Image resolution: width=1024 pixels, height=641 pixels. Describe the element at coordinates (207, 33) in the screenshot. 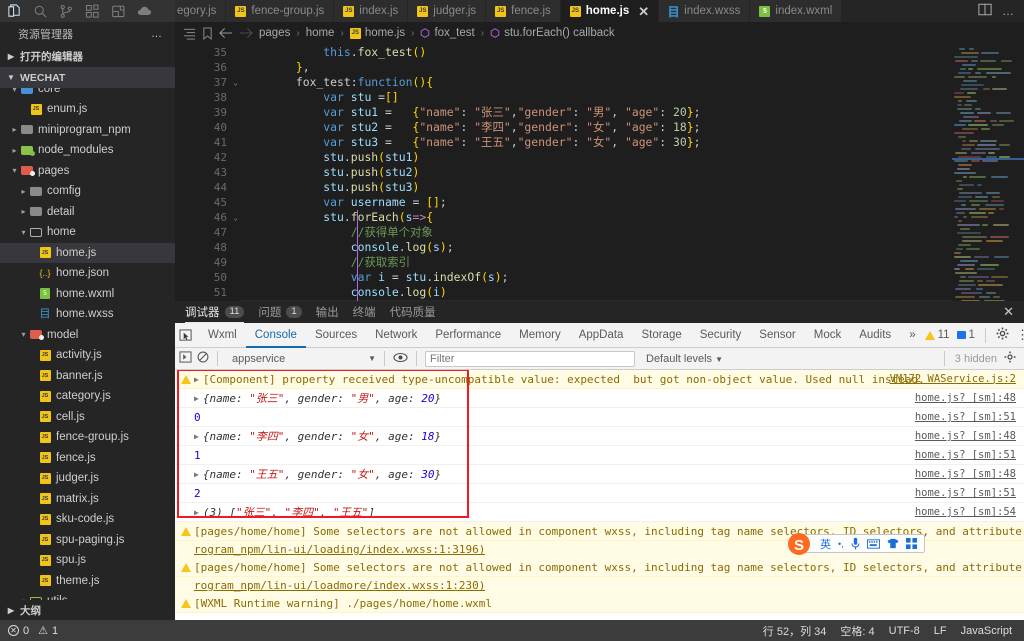

I see `bookmark-icon` at that location.